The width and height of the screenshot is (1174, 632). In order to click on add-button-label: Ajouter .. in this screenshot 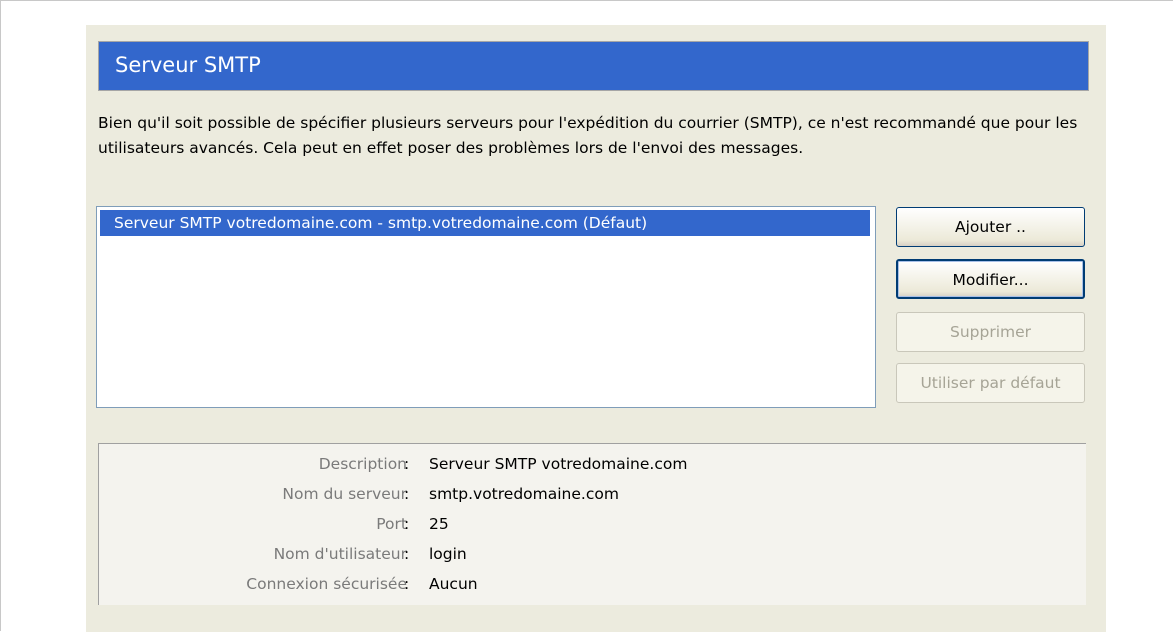, I will do `click(990, 227)`.